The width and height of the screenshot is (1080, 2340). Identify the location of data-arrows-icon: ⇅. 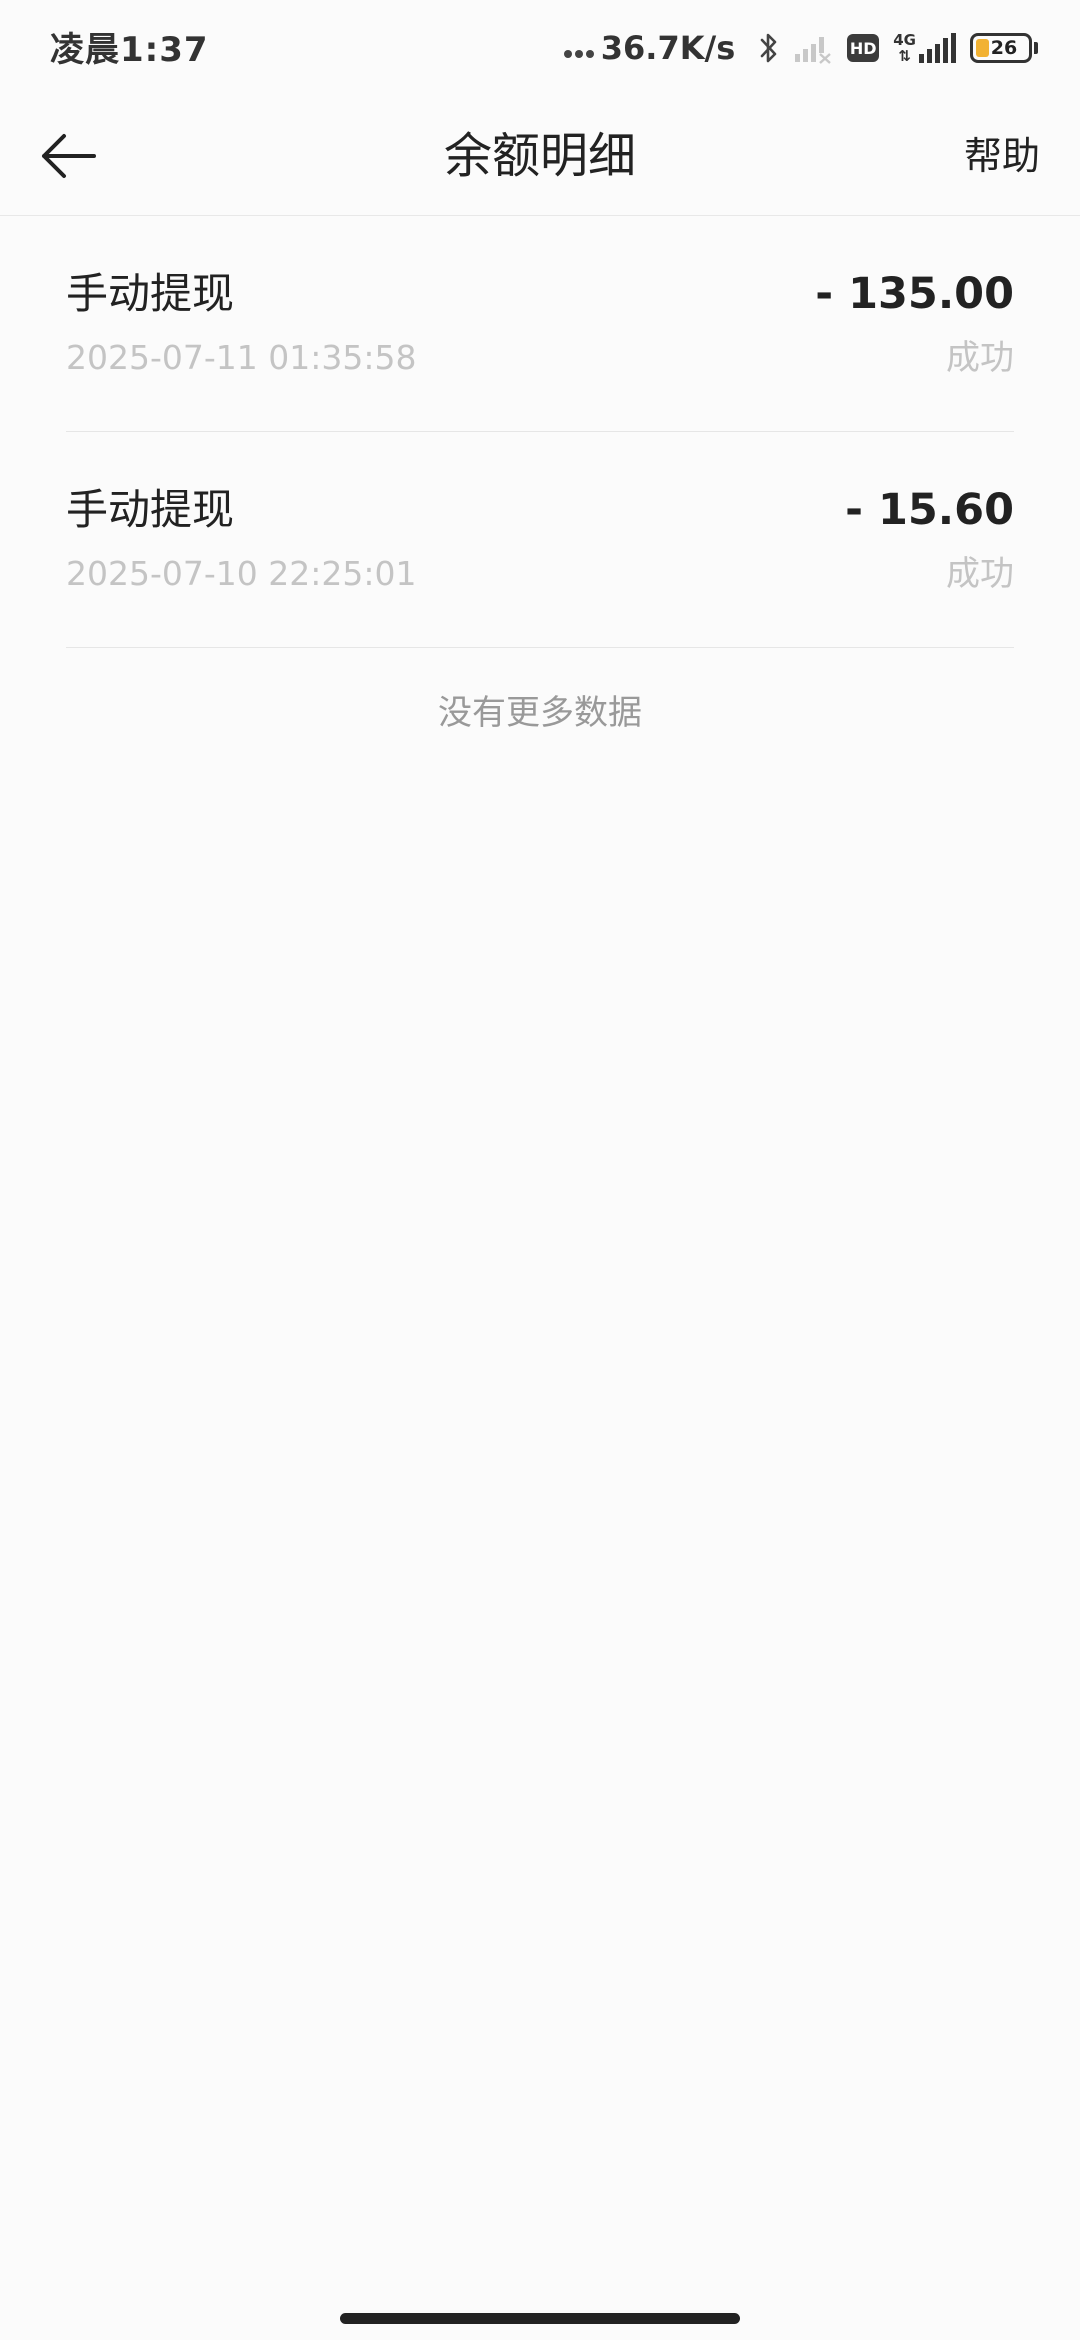
(904, 56).